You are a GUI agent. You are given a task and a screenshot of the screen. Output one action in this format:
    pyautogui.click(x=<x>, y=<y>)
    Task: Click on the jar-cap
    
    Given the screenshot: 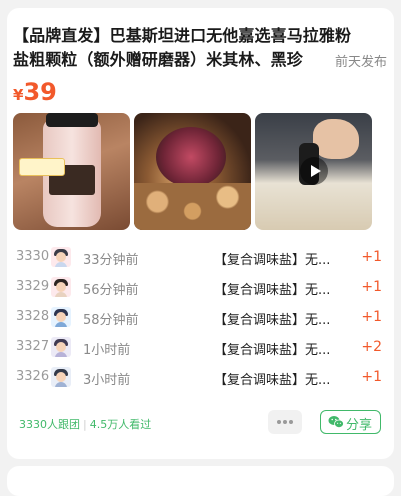 What is the action you would take?
    pyautogui.click(x=72, y=120)
    